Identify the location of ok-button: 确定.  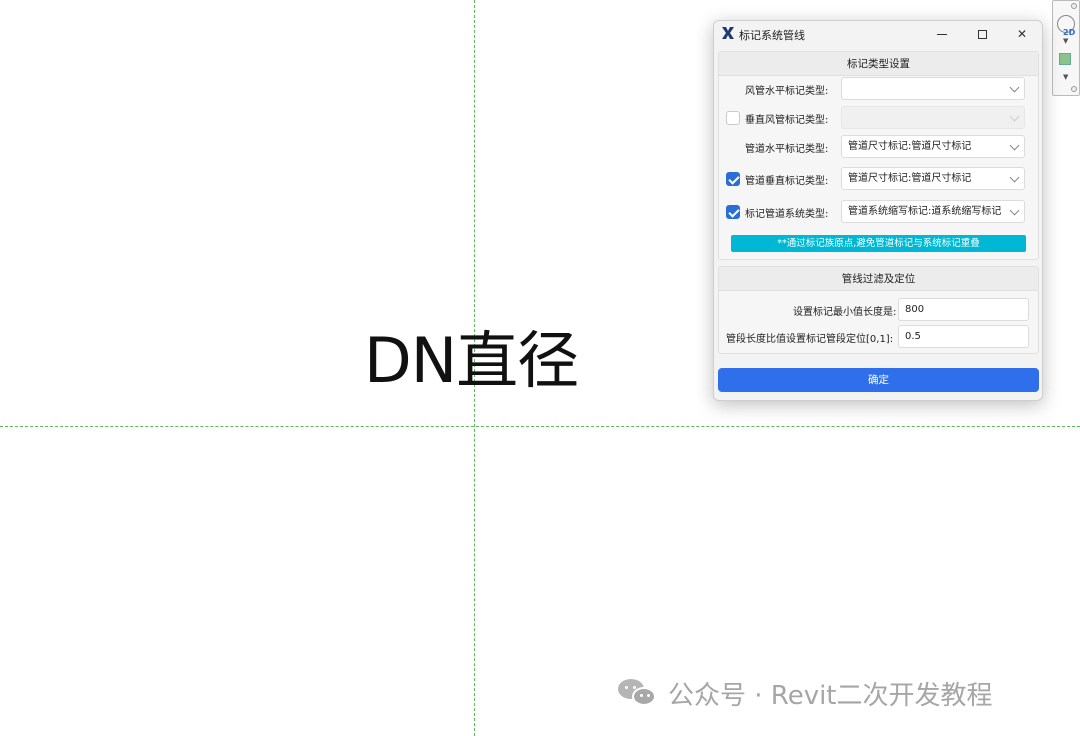
(878, 380).